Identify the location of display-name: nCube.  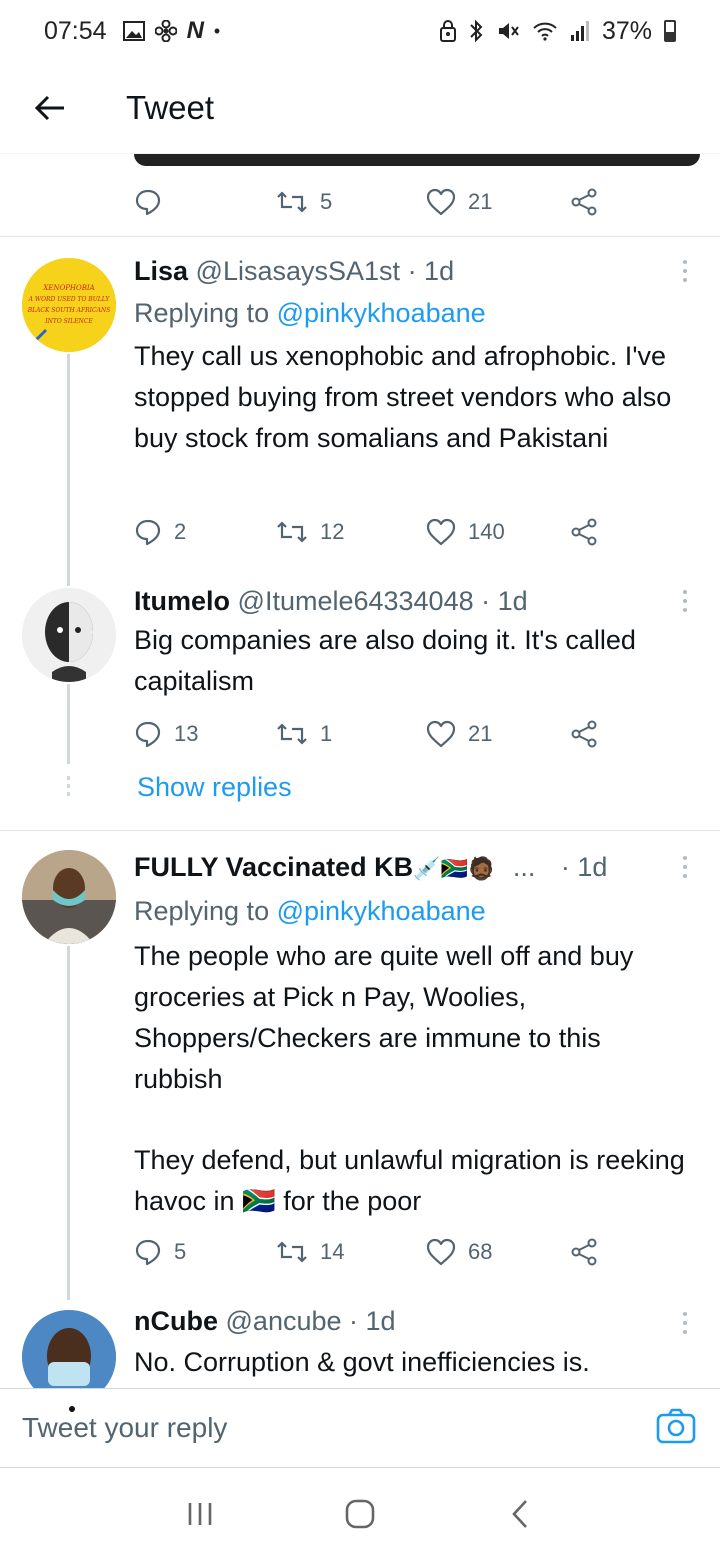
(176, 1321).